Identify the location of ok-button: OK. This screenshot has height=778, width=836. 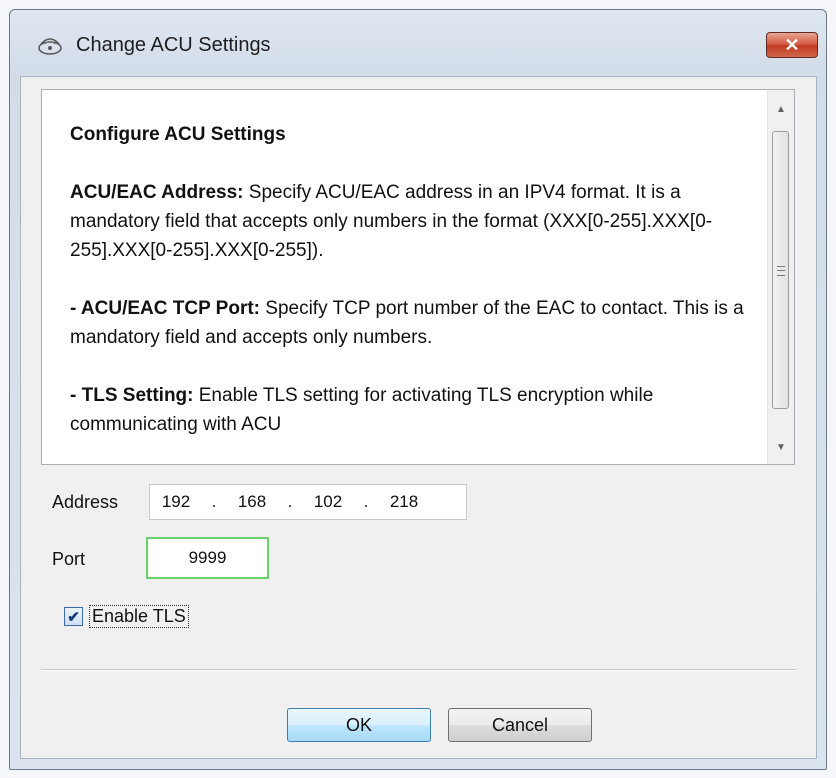
(359, 725).